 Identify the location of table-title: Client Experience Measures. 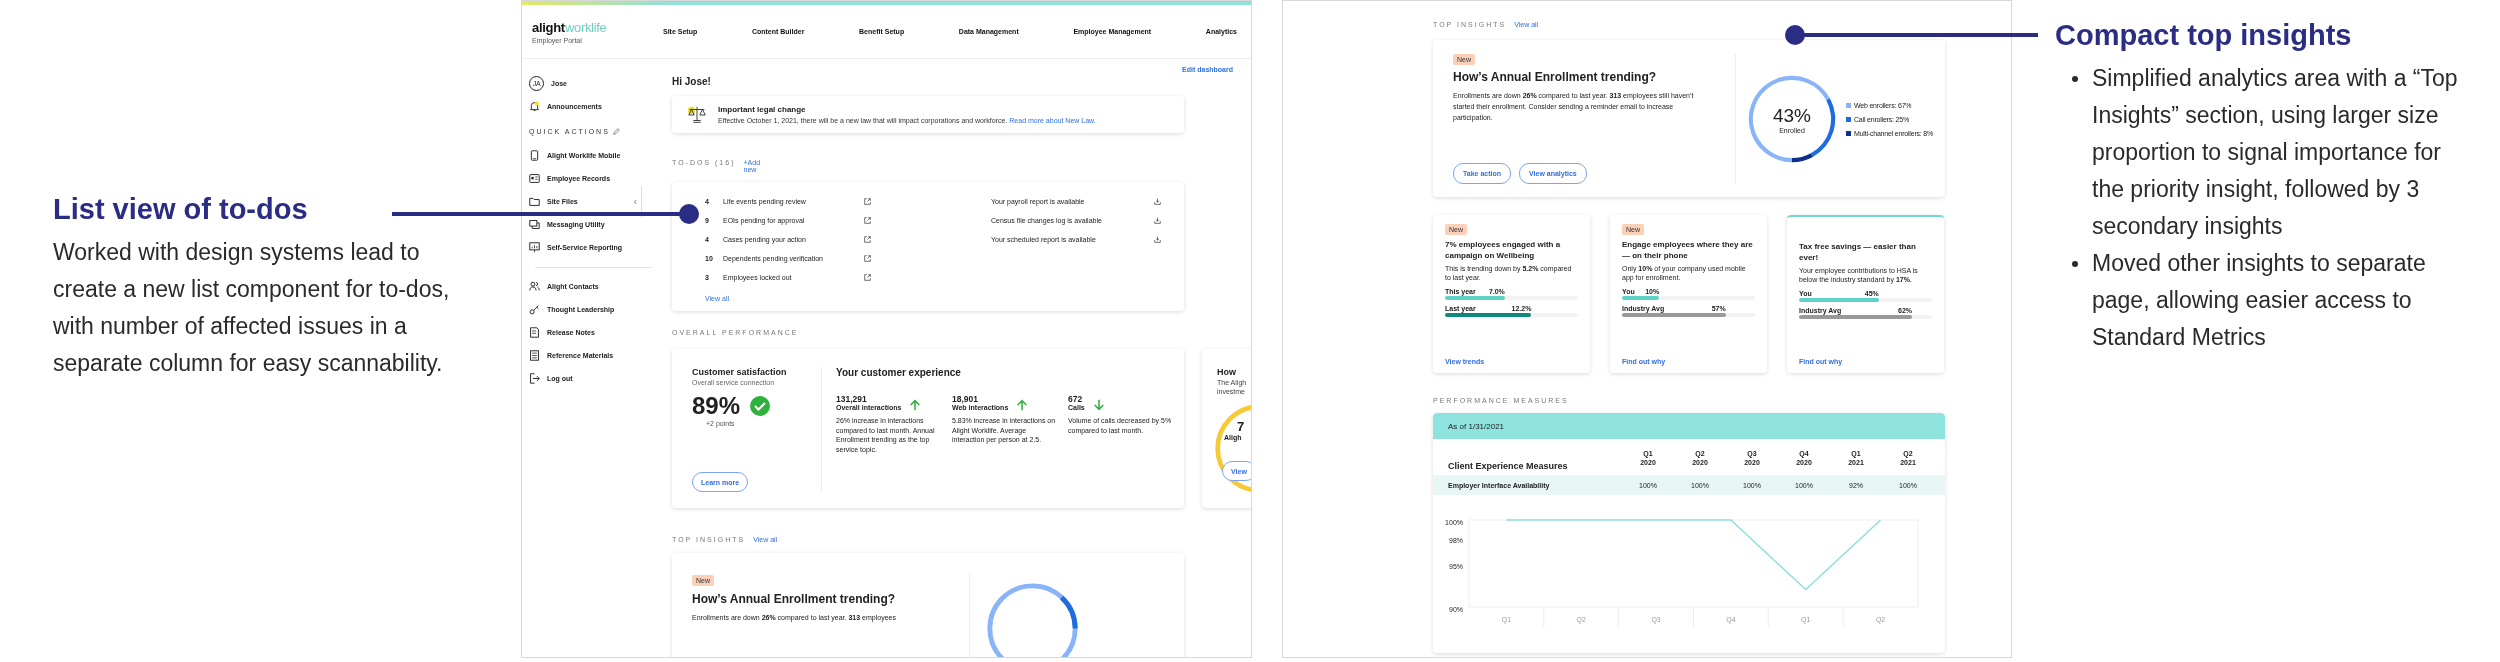
(1508, 466).